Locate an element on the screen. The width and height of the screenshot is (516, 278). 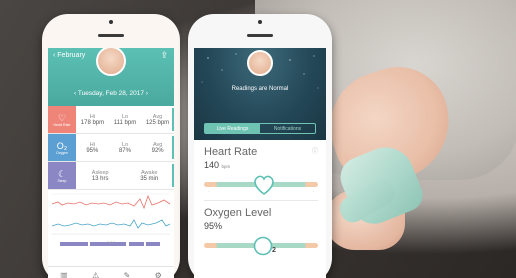
oxygen-hi: 95% is located at coordinates (92, 150).